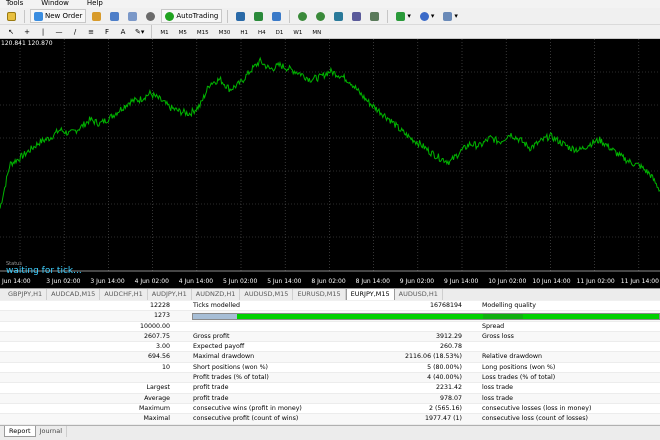 The width and height of the screenshot is (660, 440). What do you see at coordinates (164, 32) in the screenshot?
I see `timeframe-m1: M1` at bounding box center [164, 32].